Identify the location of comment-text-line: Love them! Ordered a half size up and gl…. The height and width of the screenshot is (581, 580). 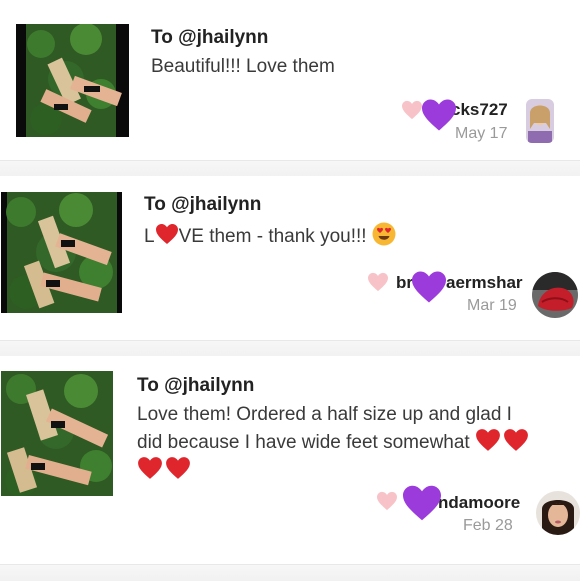
(324, 414).